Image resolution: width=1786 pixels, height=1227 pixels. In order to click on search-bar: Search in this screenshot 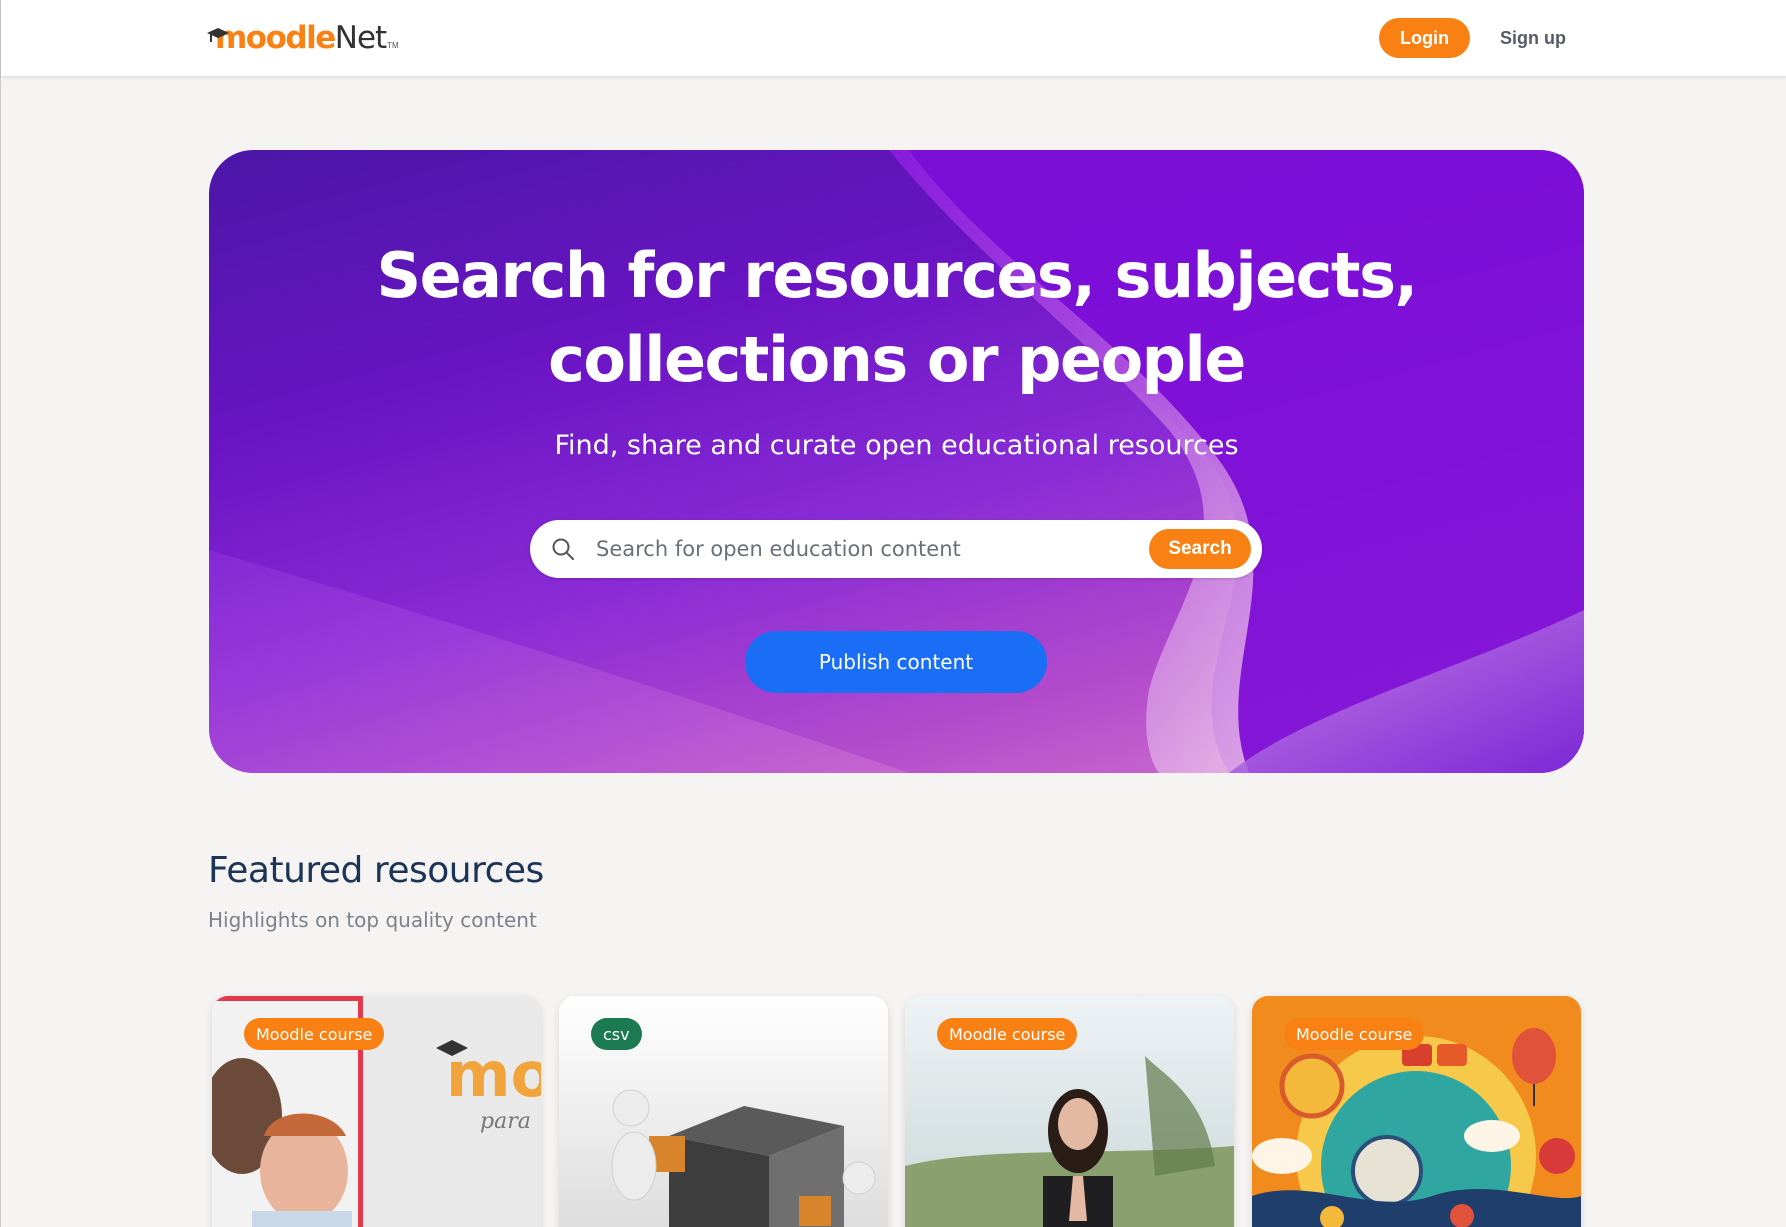, I will do `click(896, 549)`.